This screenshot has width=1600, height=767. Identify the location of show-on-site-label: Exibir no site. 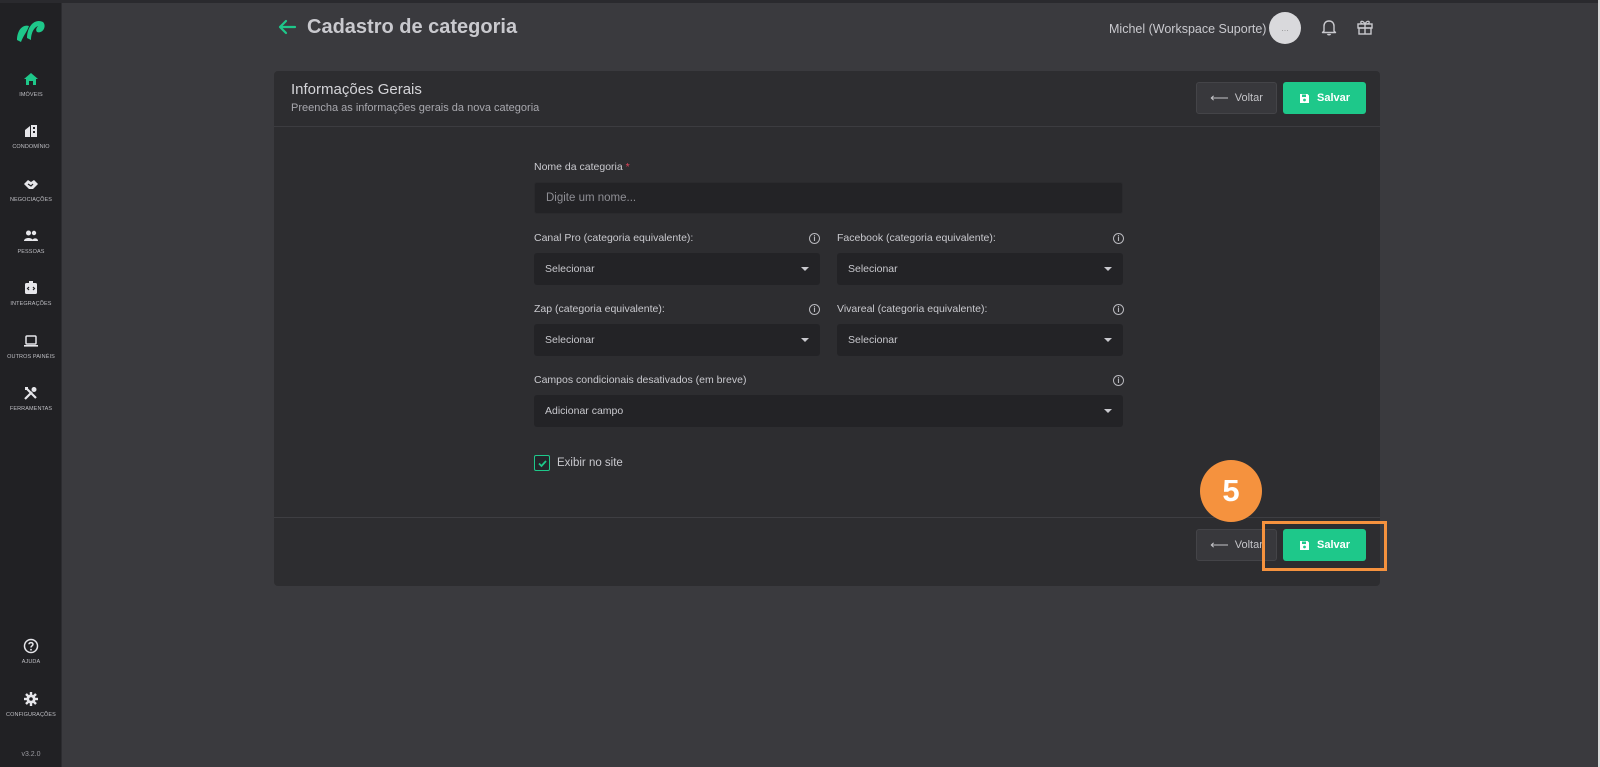
(590, 463).